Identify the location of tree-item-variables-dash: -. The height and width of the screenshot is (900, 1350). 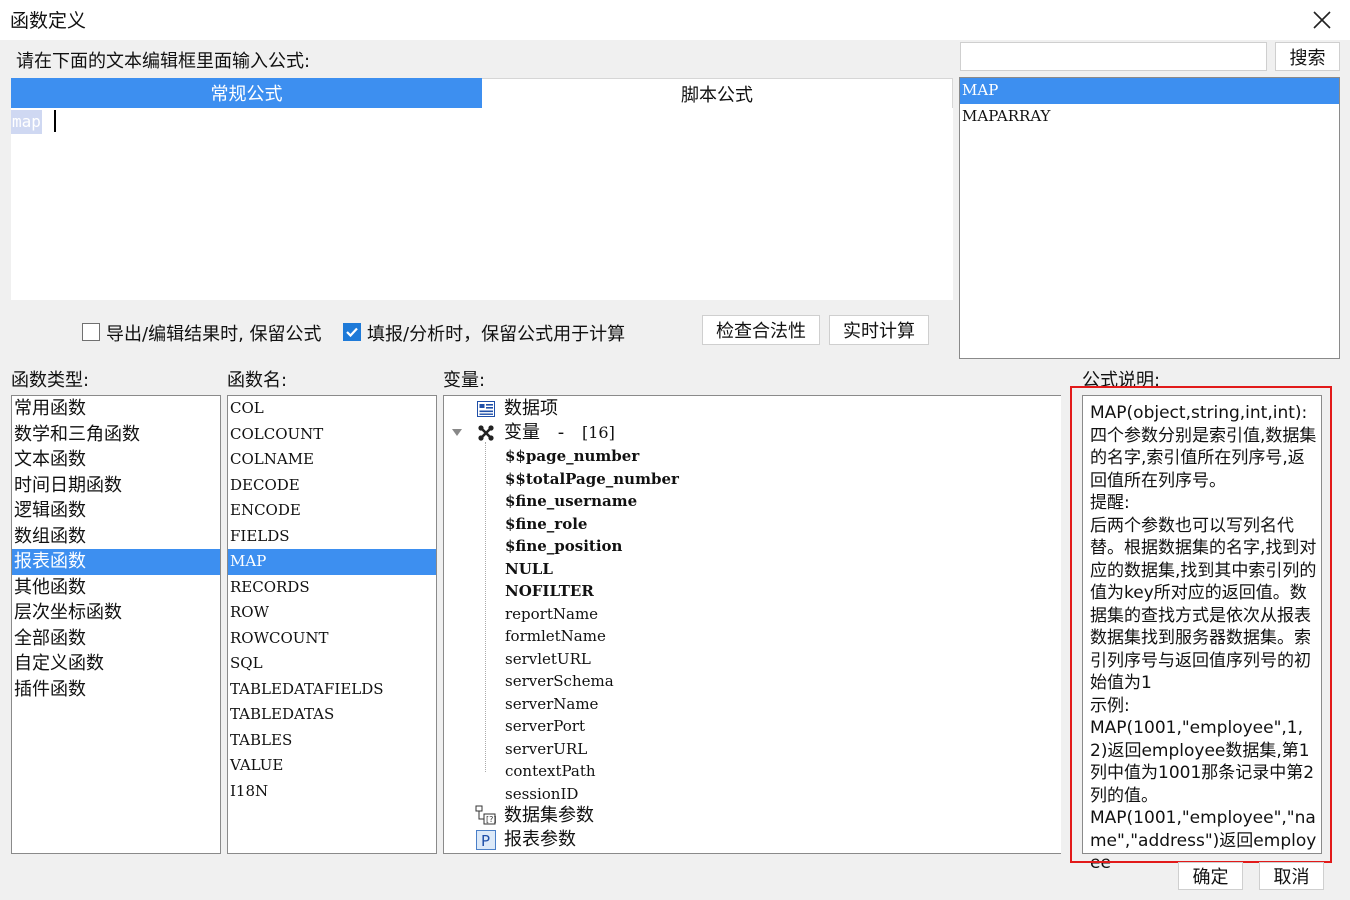
(561, 432).